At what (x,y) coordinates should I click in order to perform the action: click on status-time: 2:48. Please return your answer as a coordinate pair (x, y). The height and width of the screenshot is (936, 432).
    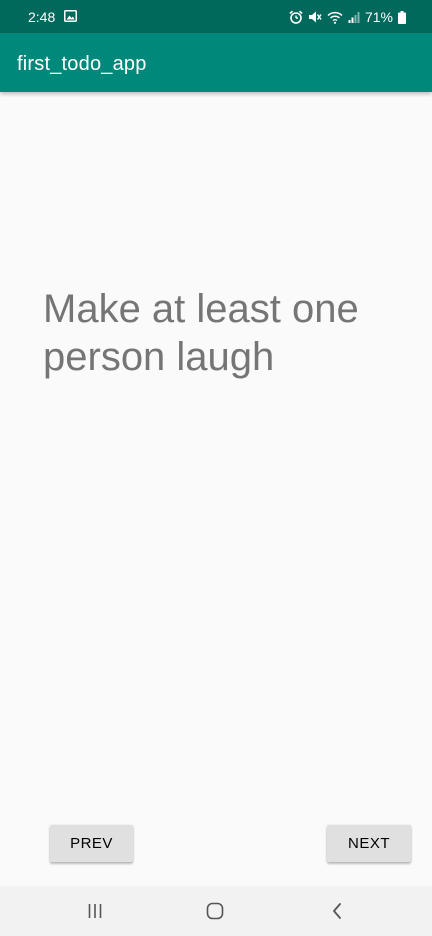
    Looking at the image, I should click on (42, 17).